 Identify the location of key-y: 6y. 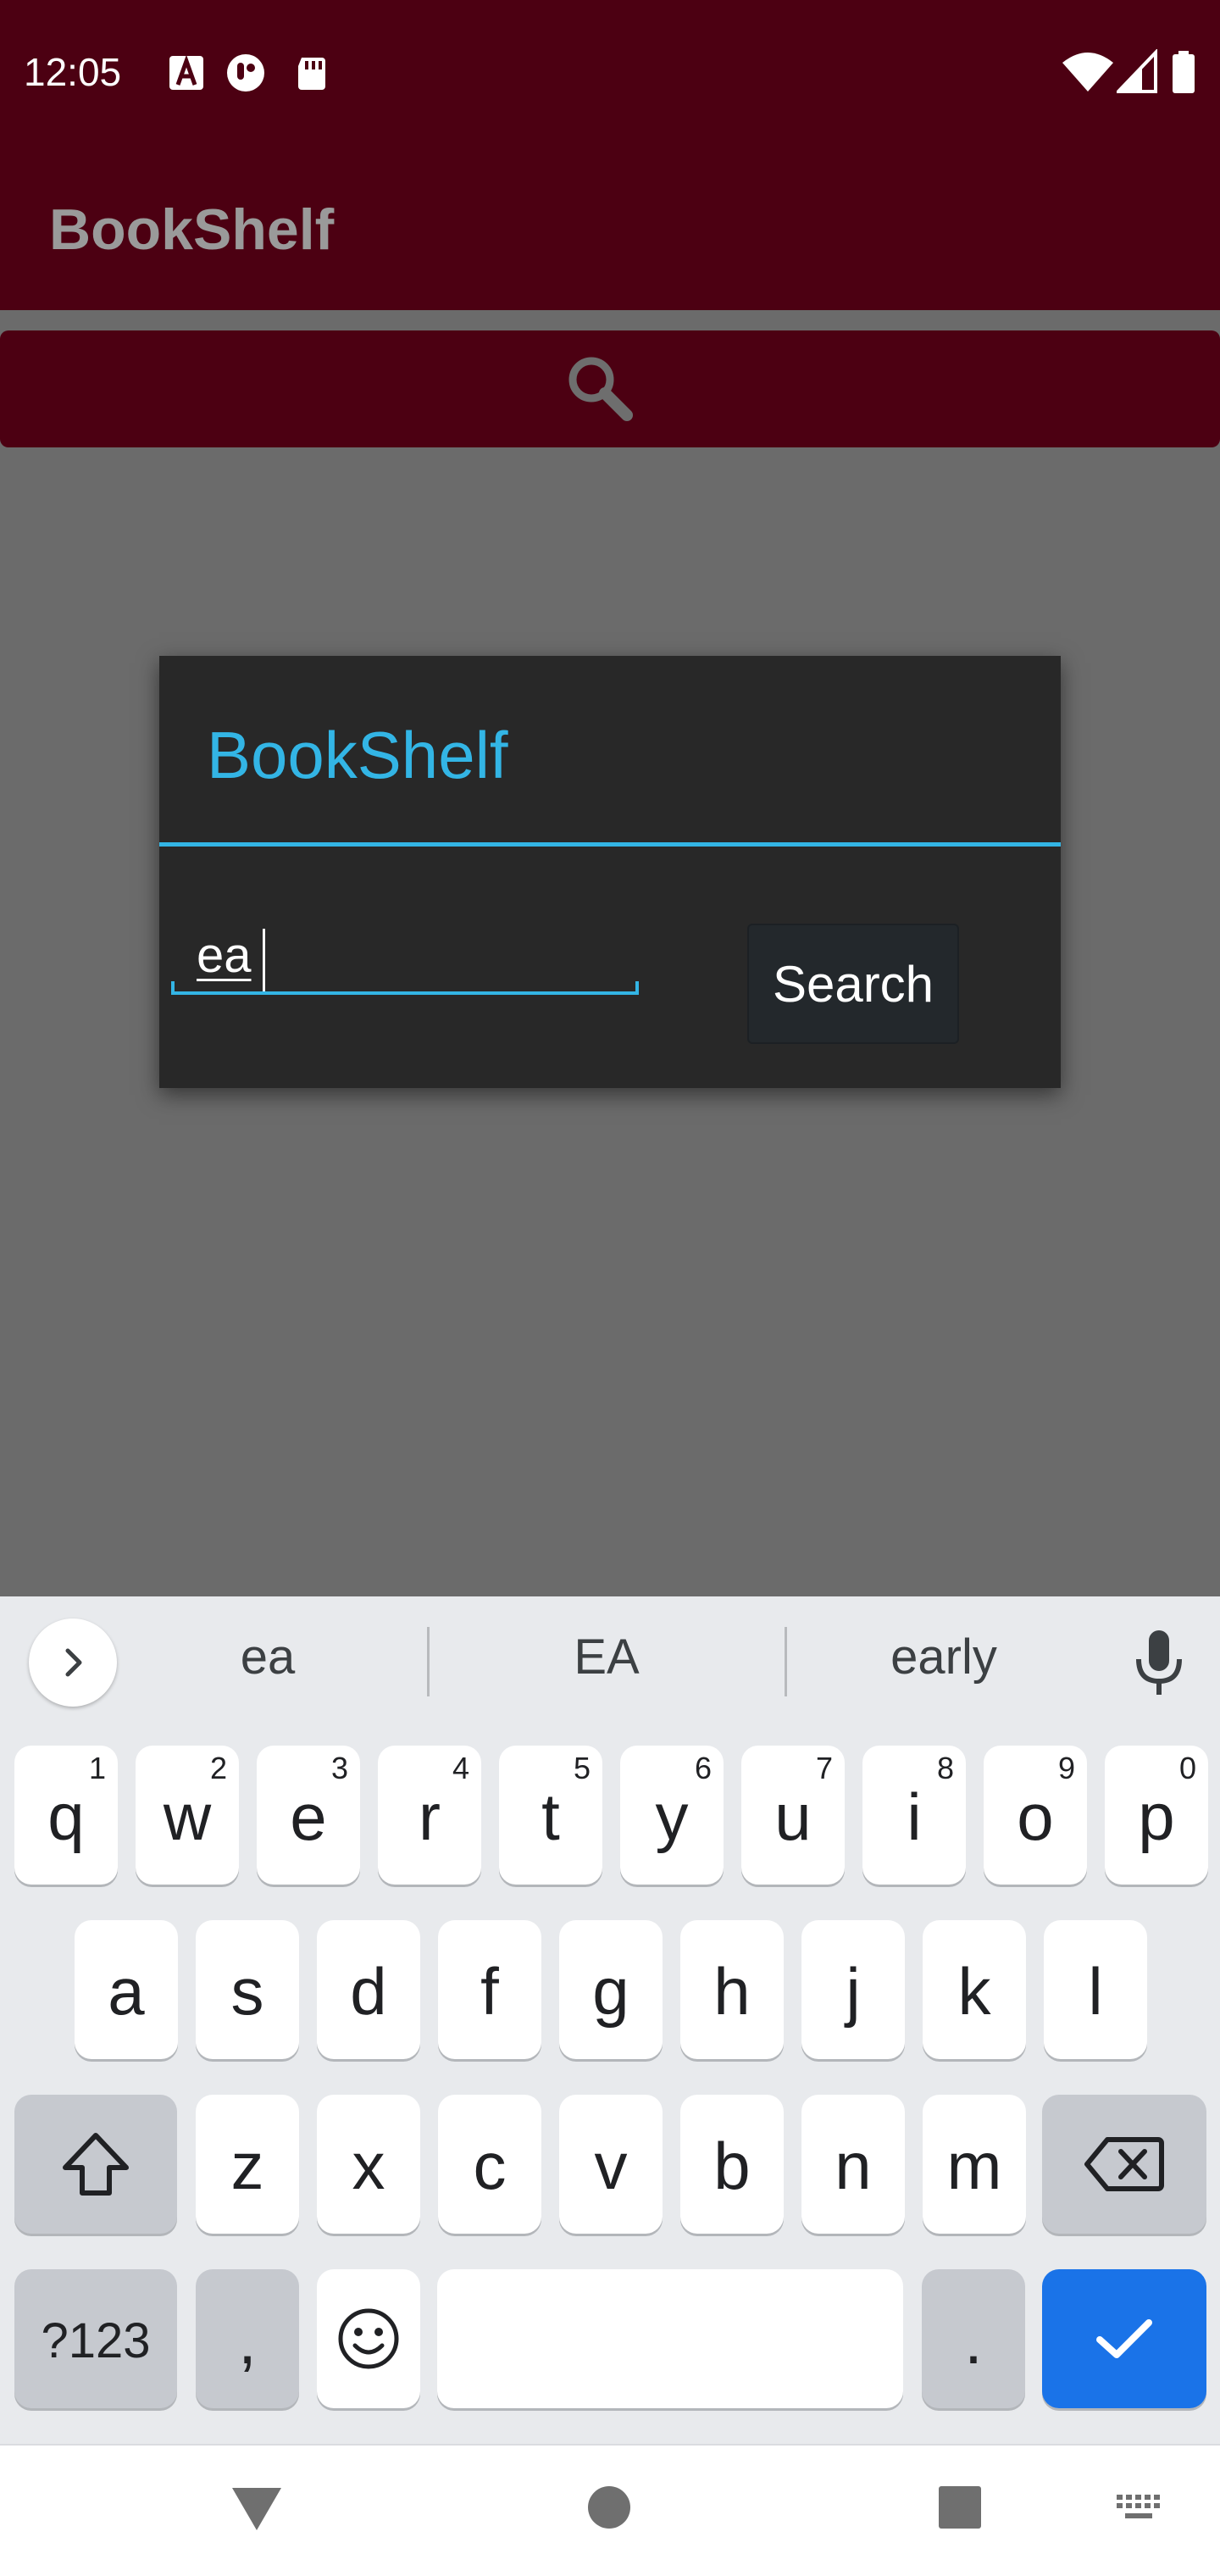
(672, 1815).